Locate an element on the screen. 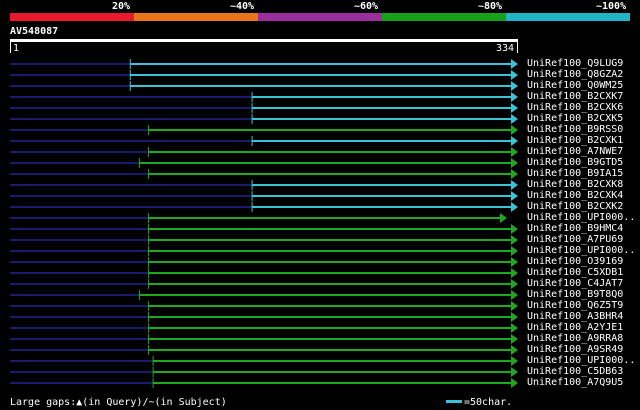  large-gaps-legend: Large gaps:▲(in Query)/~(in Subject) is located at coordinates (118, 402).